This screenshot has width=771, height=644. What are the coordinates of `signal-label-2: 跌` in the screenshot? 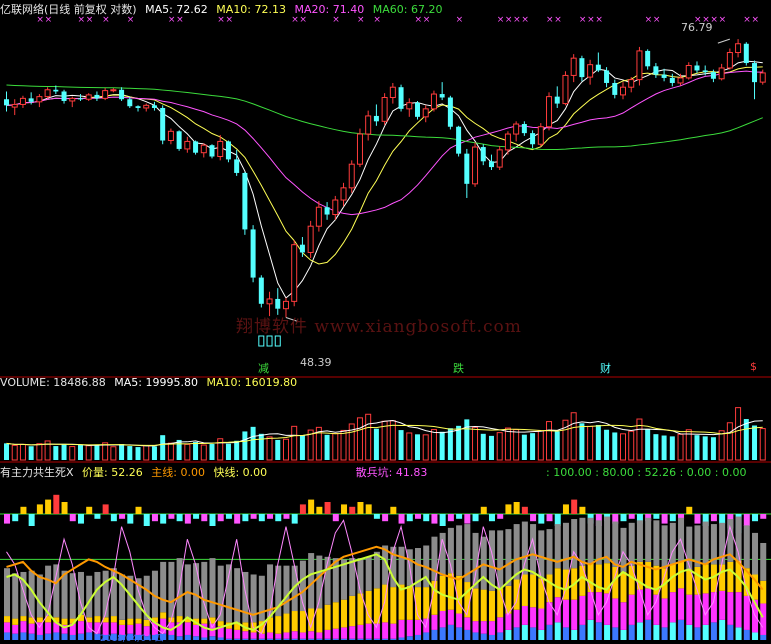 It's located at (458, 368).